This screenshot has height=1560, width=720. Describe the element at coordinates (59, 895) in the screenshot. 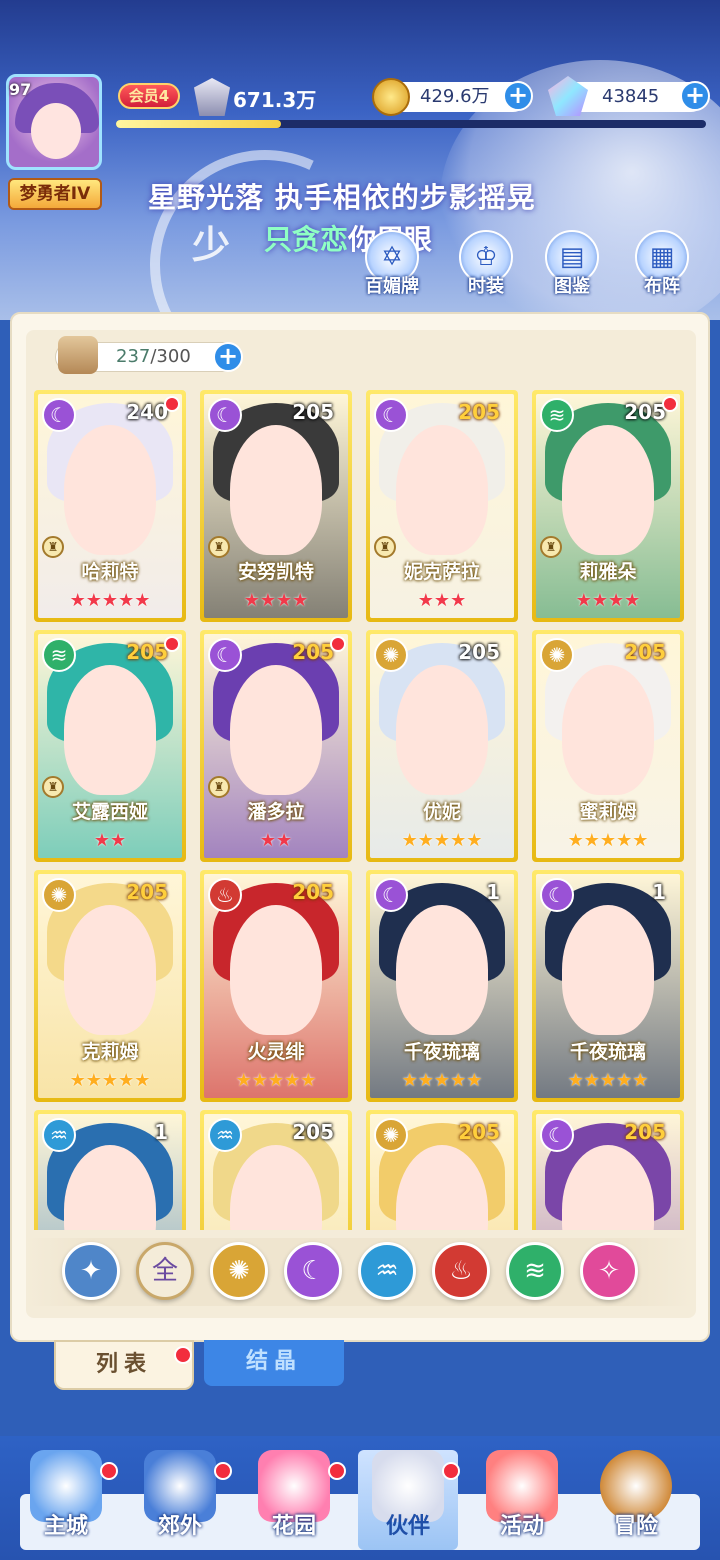

I see `sun-element-icon: ✺` at that location.